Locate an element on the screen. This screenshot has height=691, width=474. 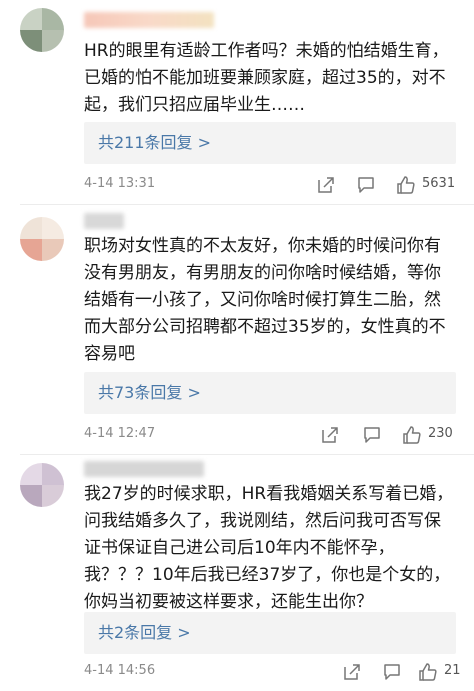
view-replies-link: 共211条回复 > is located at coordinates (154, 143).